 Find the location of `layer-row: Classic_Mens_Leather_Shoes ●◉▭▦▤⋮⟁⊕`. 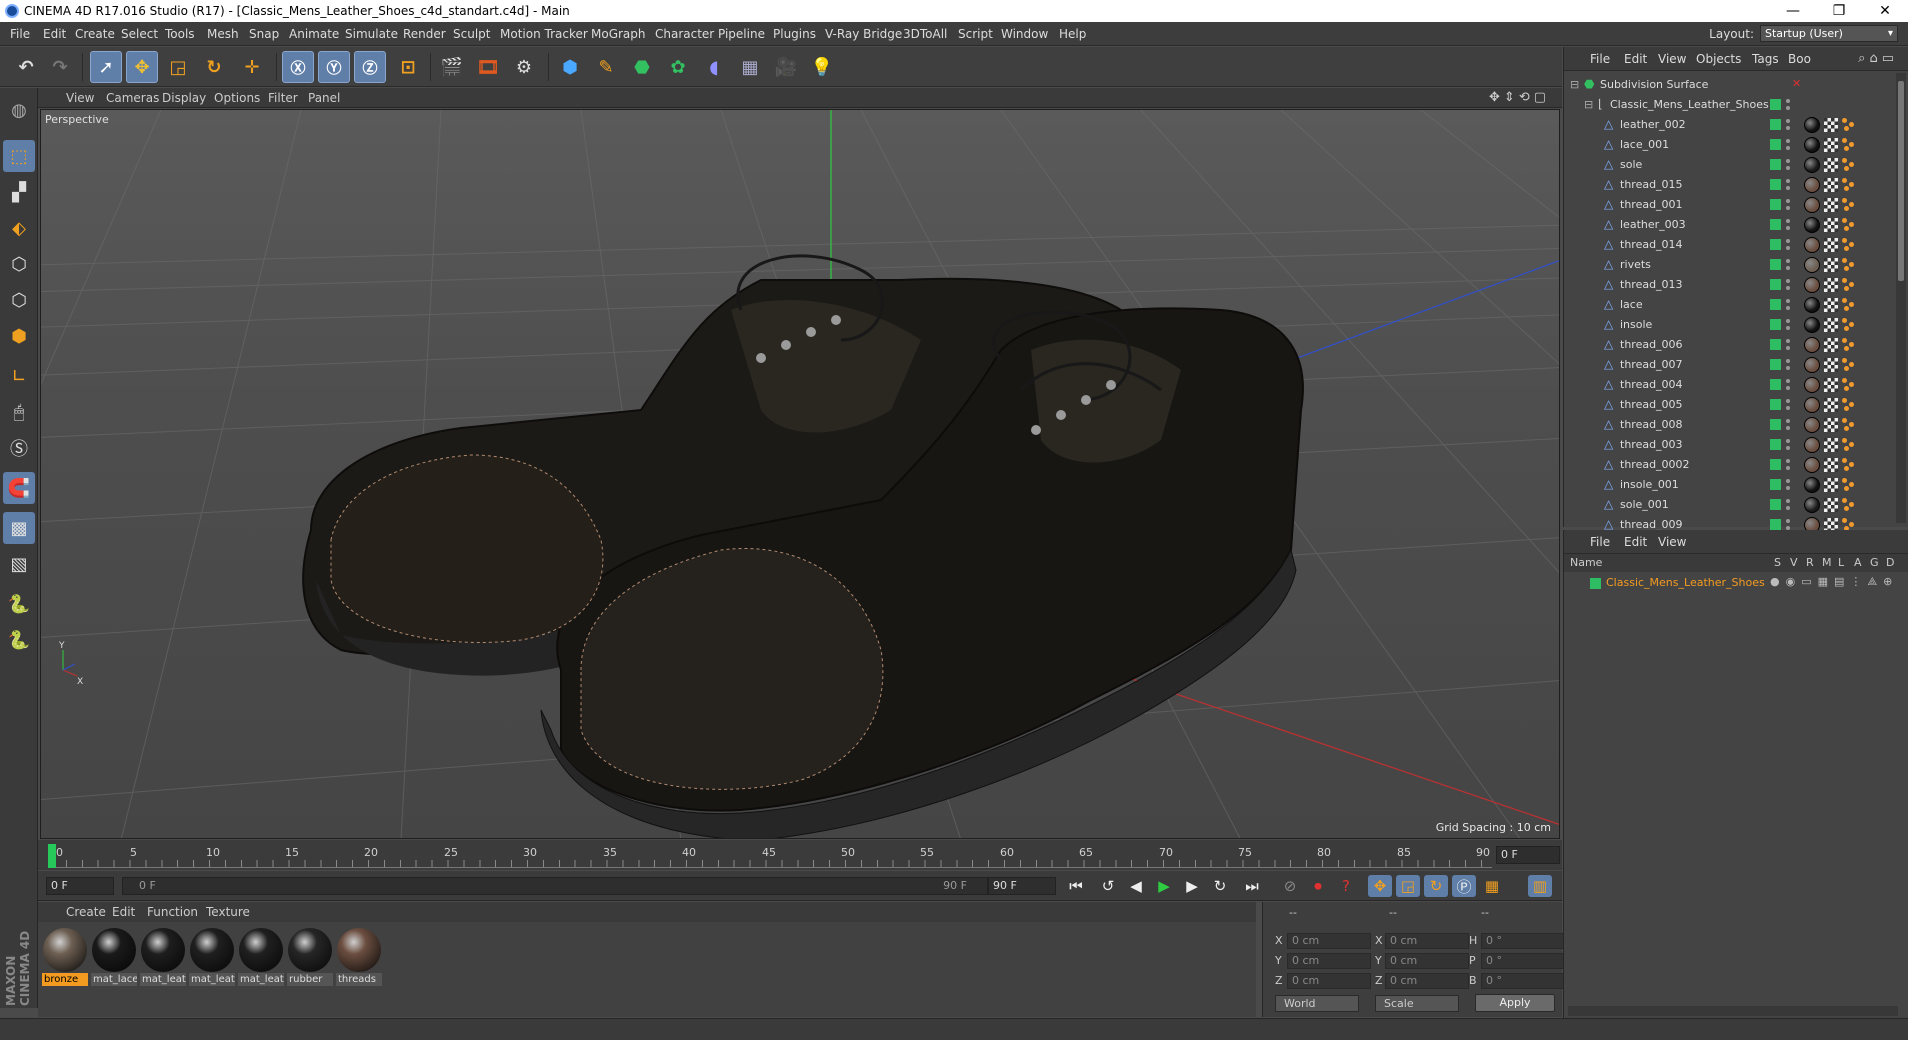

layer-row: Classic_Mens_Leather_Shoes ●◉▭▦▤⋮⟁⊕ is located at coordinates (1736, 583).